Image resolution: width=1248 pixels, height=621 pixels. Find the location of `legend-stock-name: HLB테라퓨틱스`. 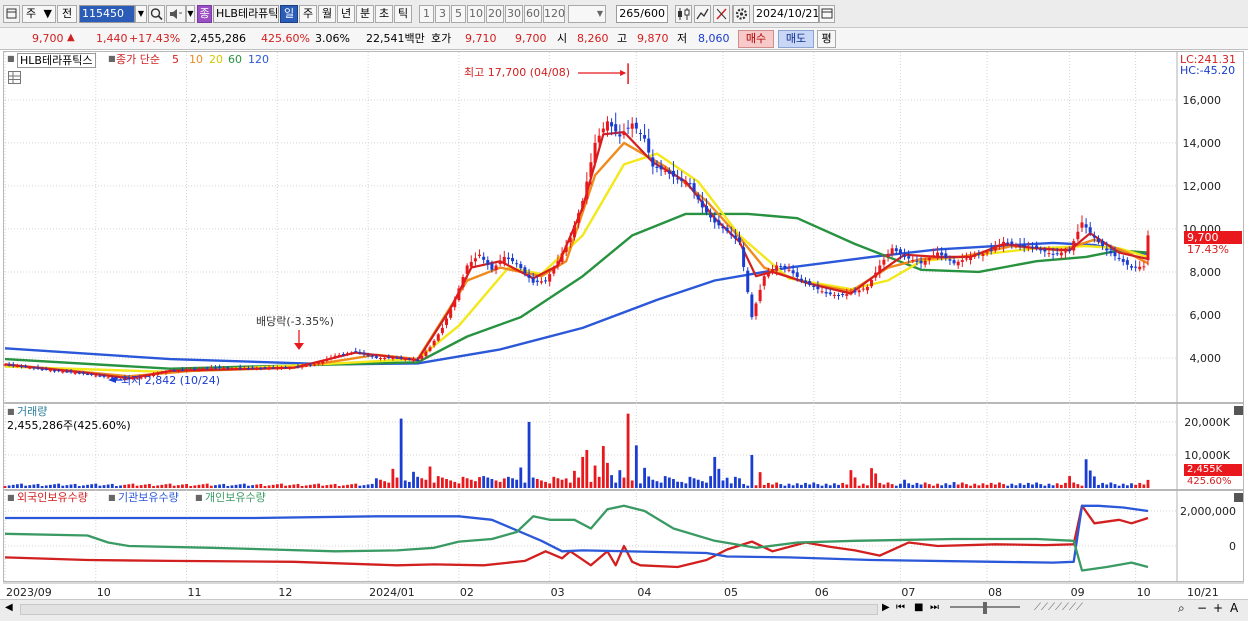

legend-stock-name: HLB테라퓨틱스 is located at coordinates (56, 60).